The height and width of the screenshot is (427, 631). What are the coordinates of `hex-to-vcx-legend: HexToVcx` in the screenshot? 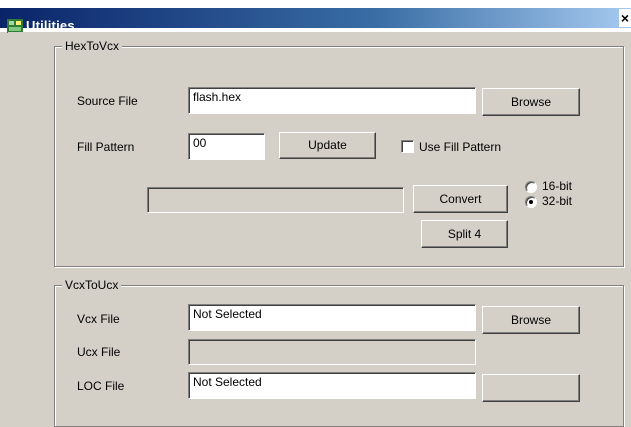 It's located at (92, 46).